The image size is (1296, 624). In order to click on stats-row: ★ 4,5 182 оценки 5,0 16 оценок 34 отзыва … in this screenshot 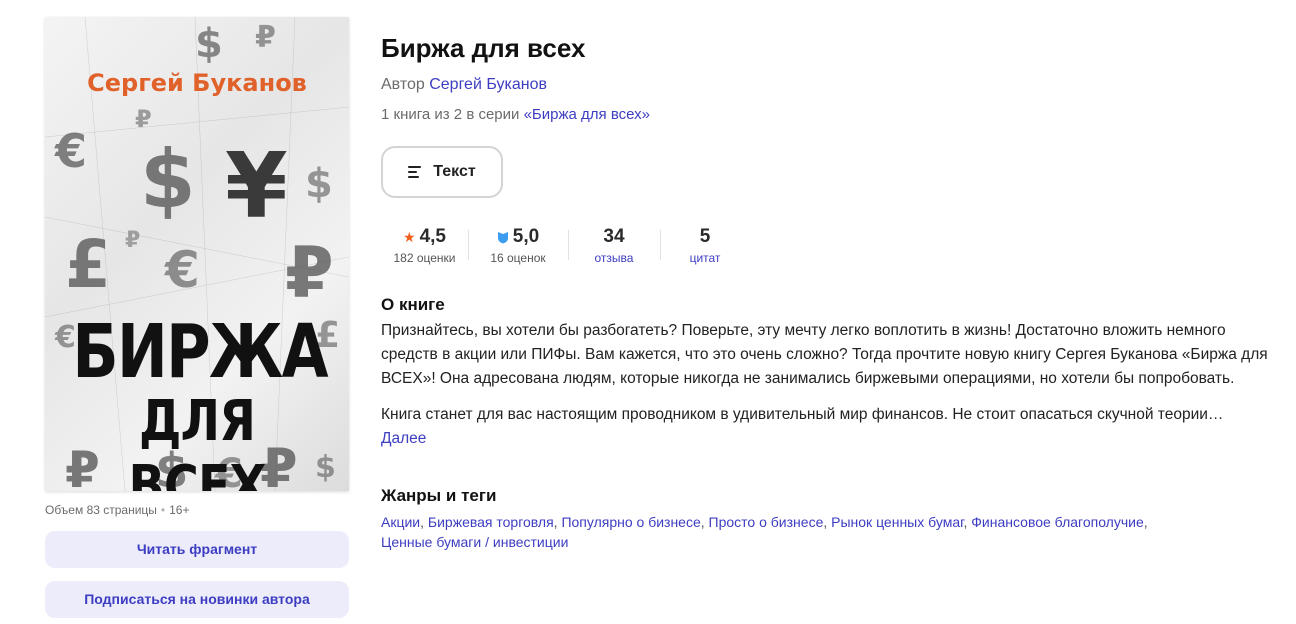, I will do `click(831, 246)`.